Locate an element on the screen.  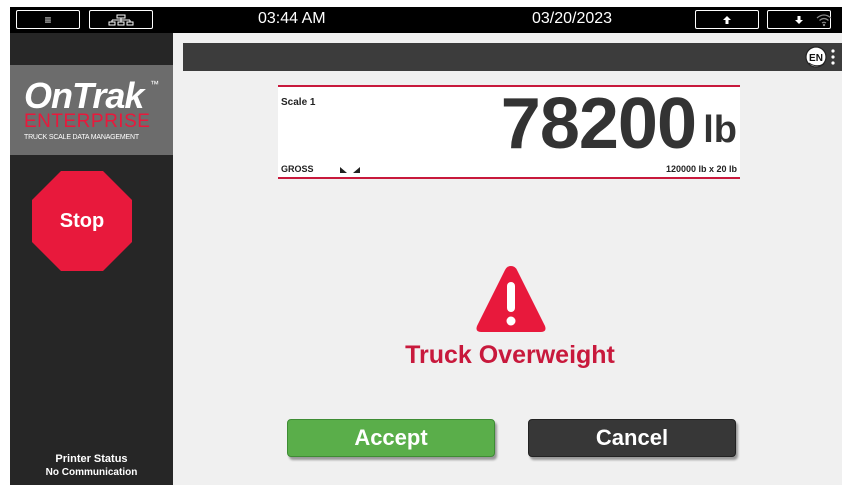
logo-subtitle: ENTERPRISE is located at coordinates (87, 121).